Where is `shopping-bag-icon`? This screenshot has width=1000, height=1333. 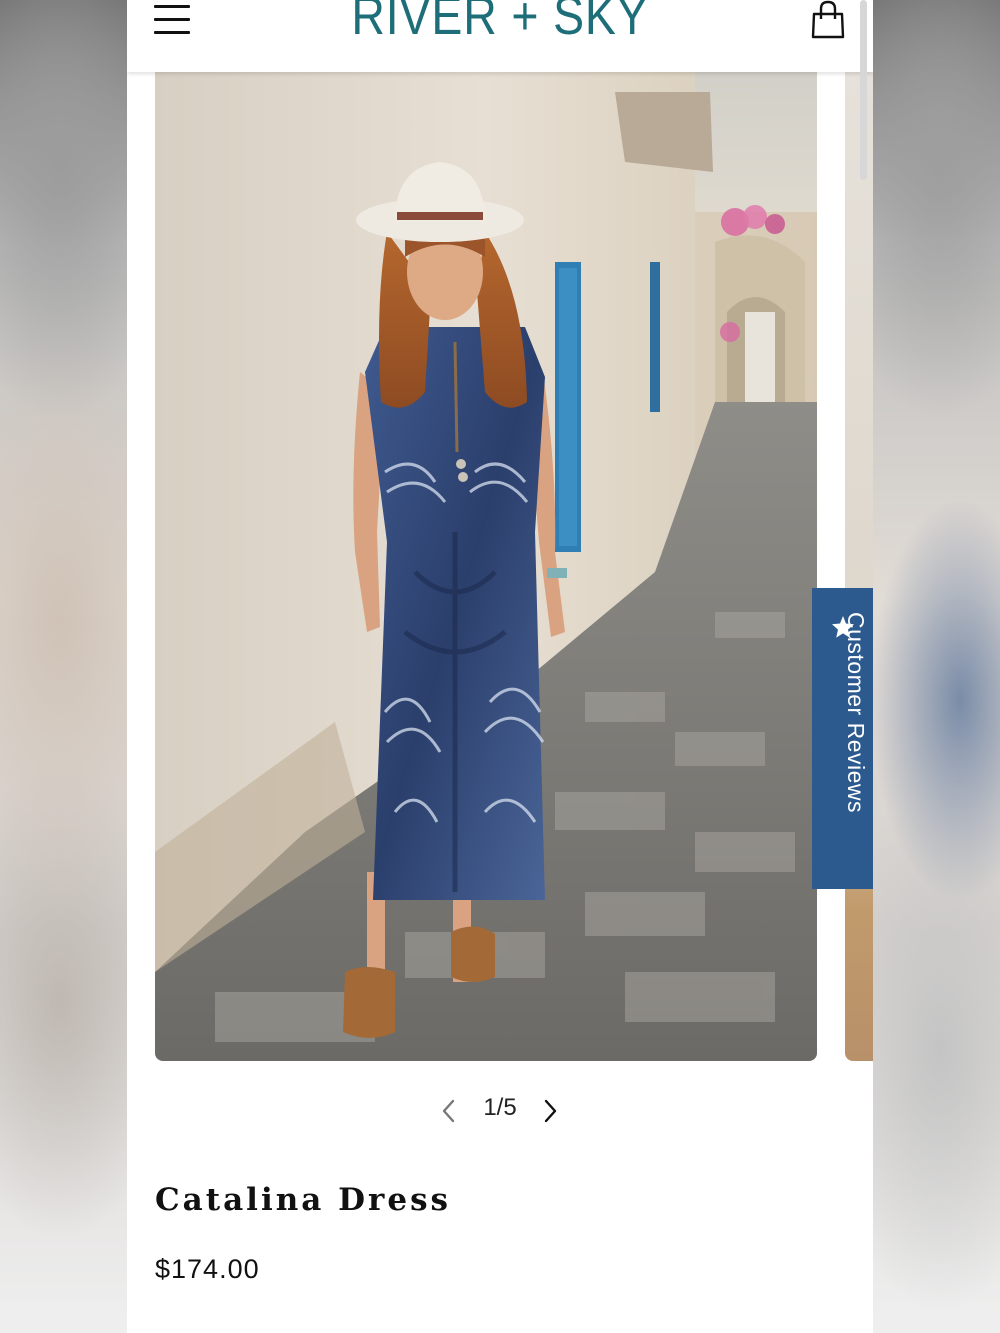
shopping-bag-icon is located at coordinates (828, 20).